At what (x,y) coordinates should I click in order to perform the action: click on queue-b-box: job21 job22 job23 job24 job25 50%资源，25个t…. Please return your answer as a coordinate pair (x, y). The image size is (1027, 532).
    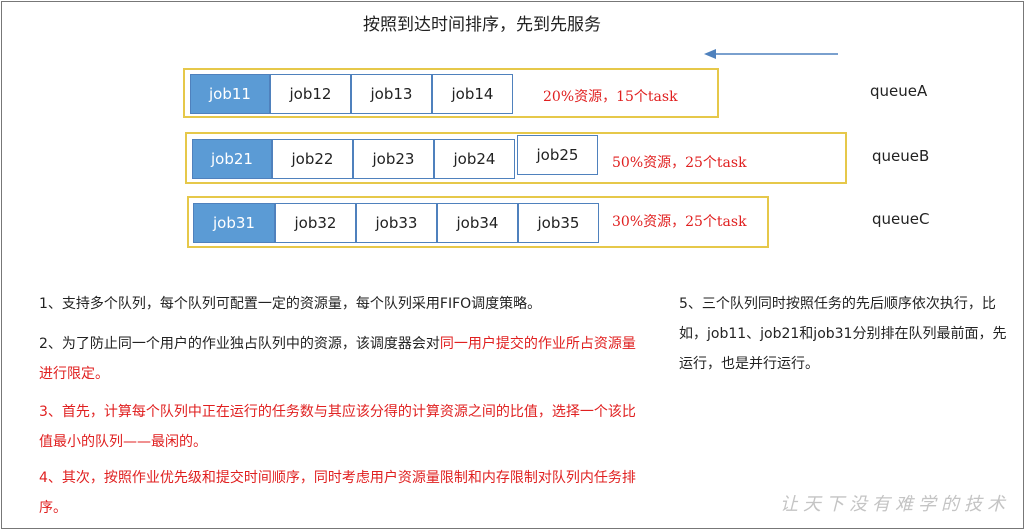
    Looking at the image, I should click on (516, 158).